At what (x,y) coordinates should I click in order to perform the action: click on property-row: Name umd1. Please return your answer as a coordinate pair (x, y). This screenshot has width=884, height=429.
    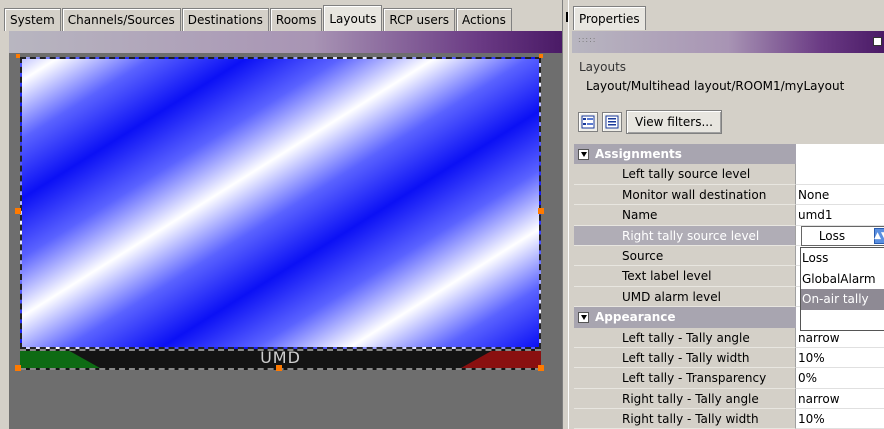
    Looking at the image, I should click on (729, 215).